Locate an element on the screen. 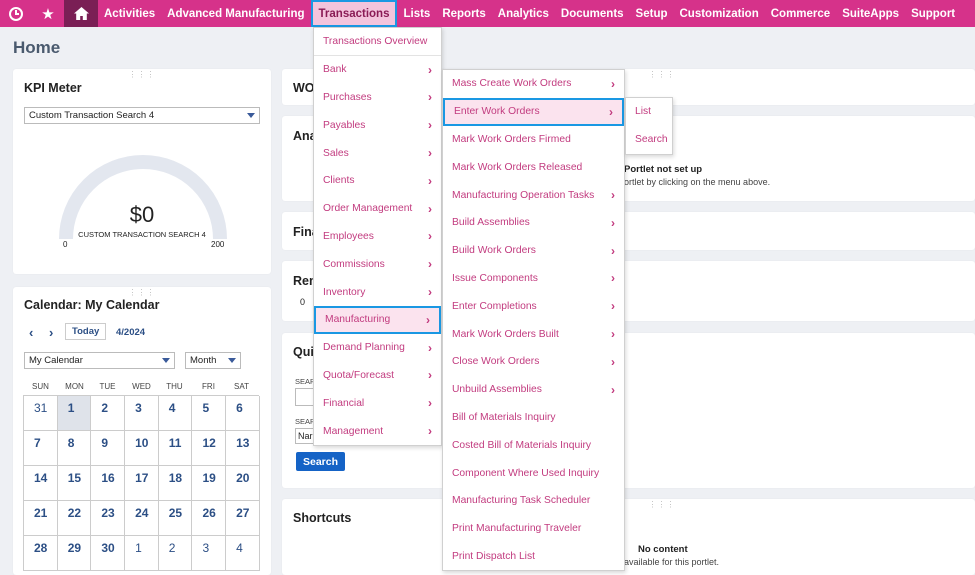 The height and width of the screenshot is (575, 975). calendar-day: 25 is located at coordinates (175, 518).